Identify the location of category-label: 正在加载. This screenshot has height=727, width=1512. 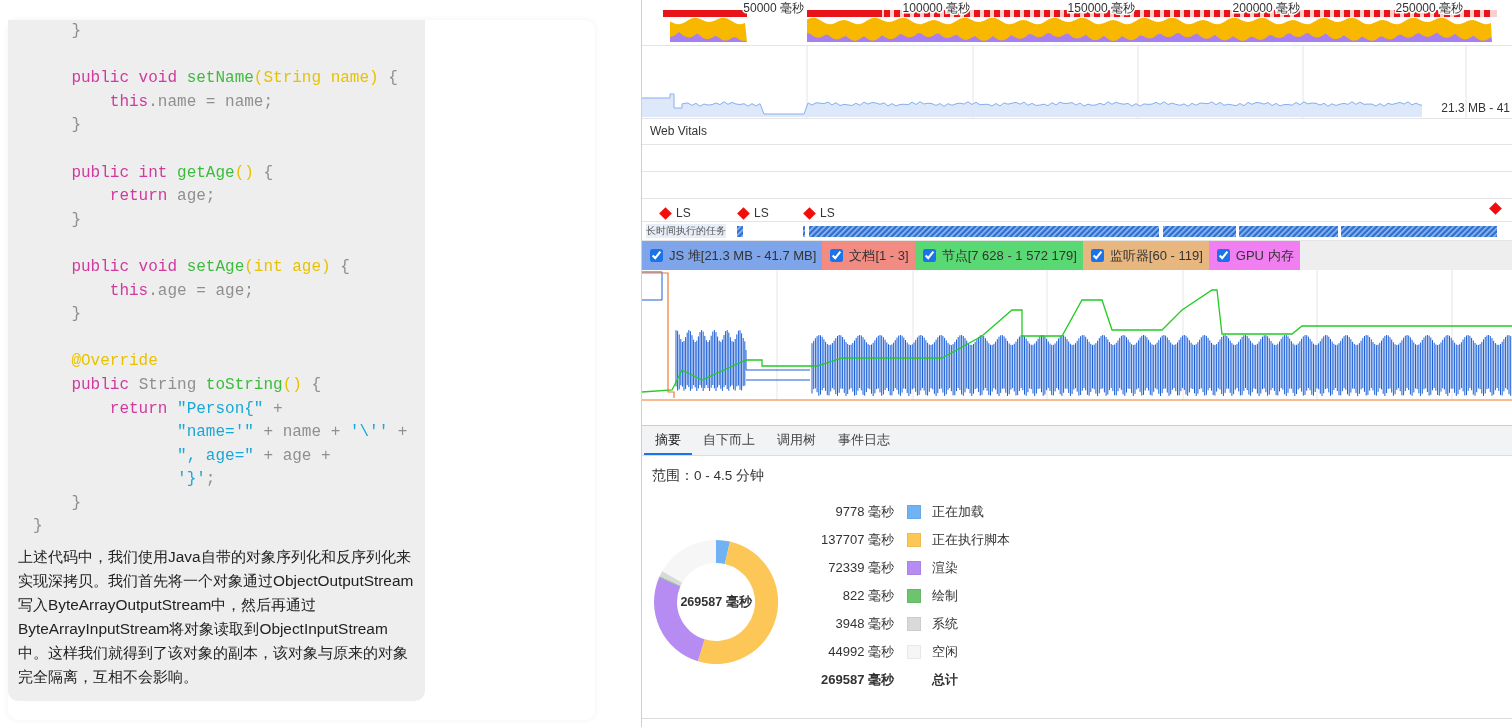
(958, 512).